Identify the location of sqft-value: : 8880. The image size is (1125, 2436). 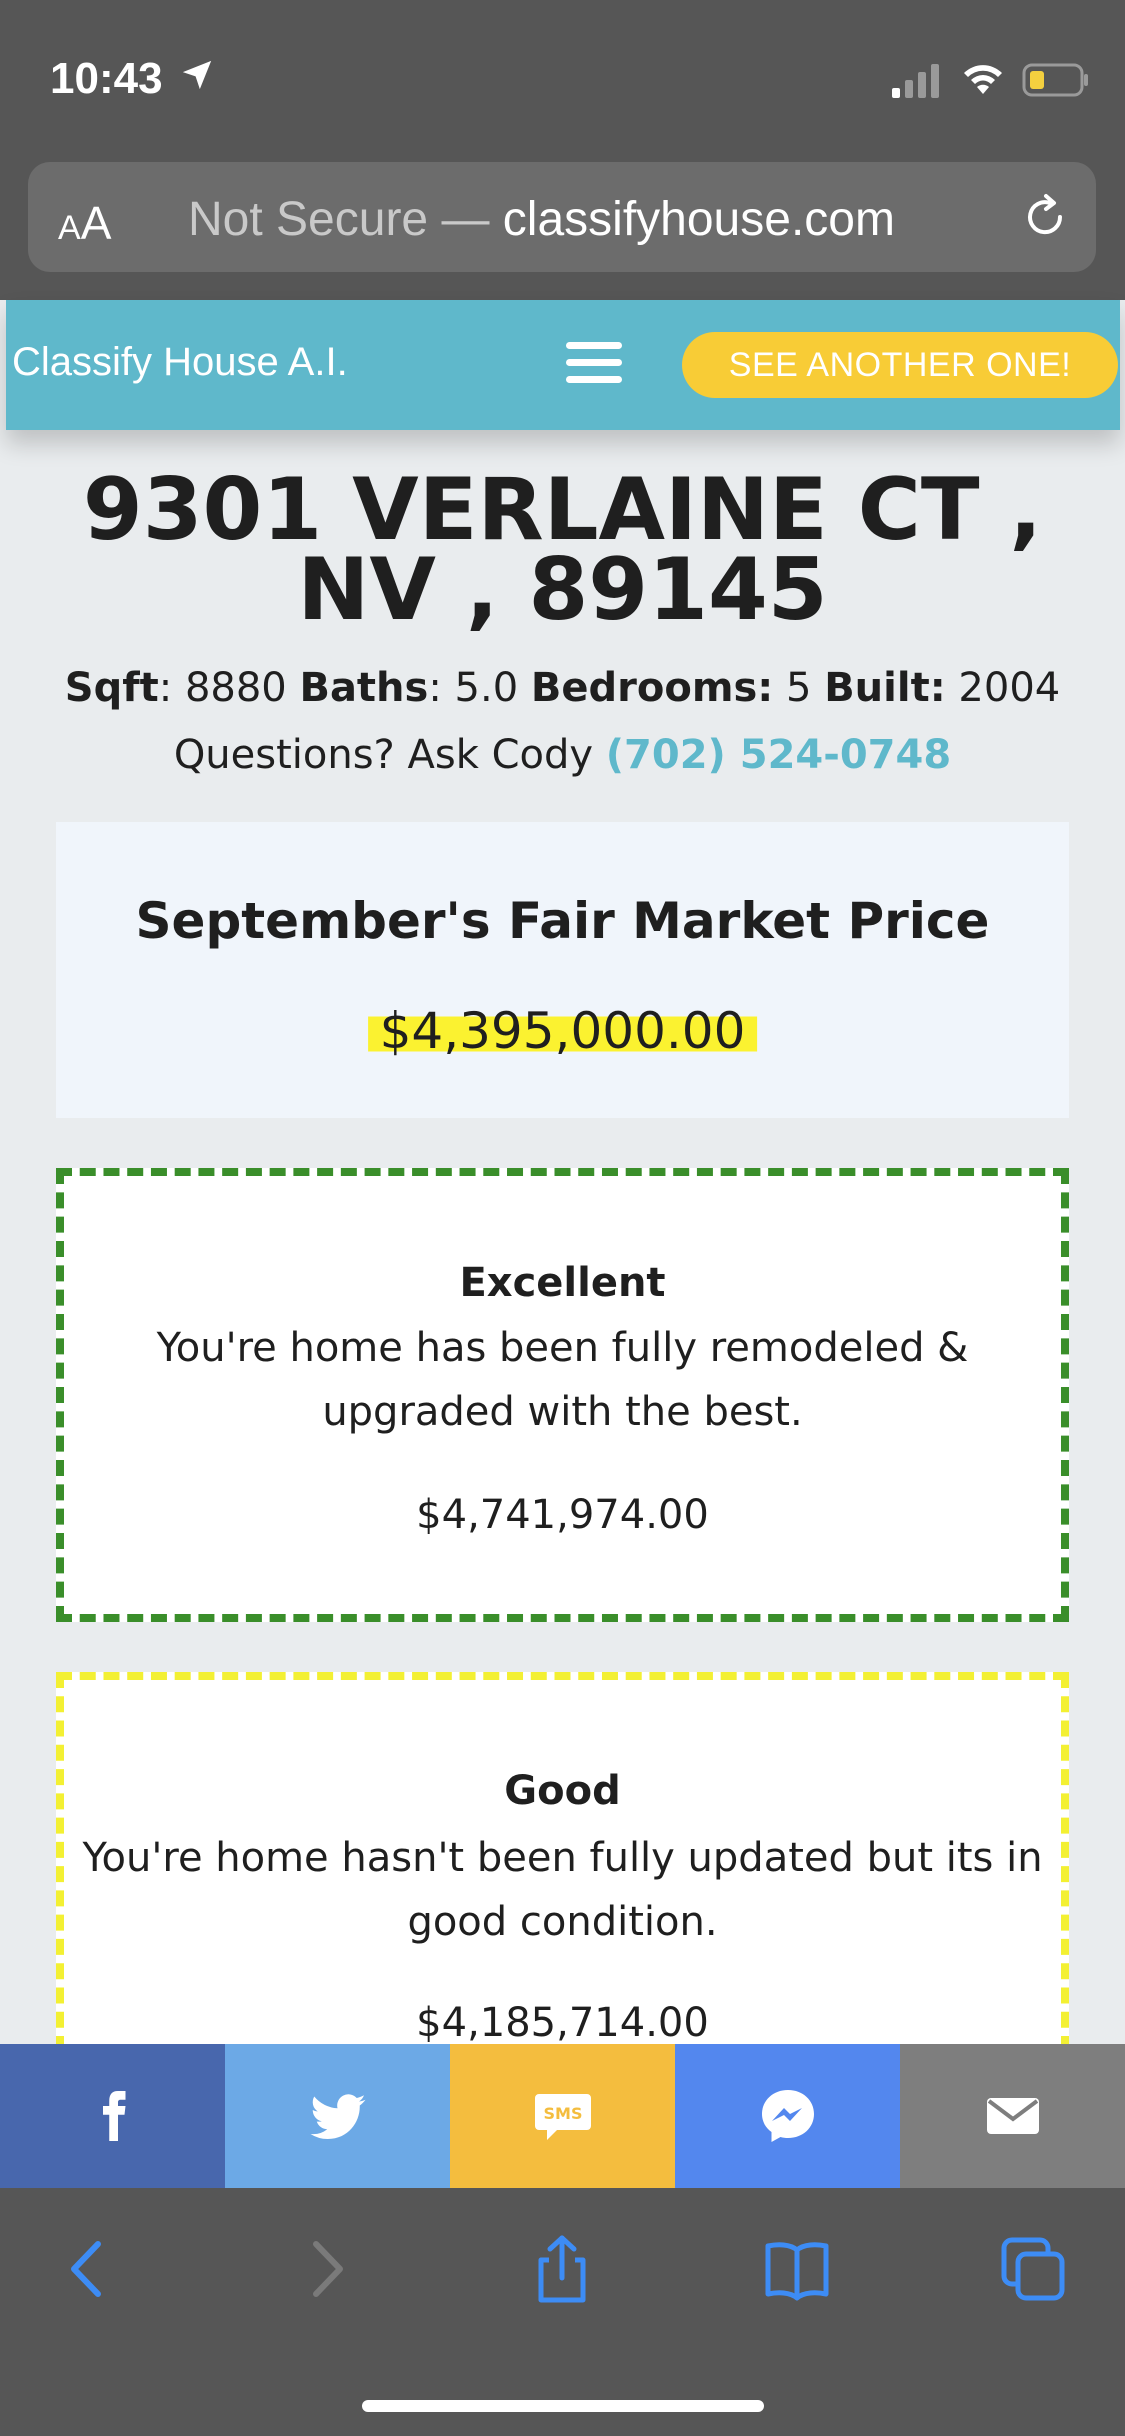
(229, 688).